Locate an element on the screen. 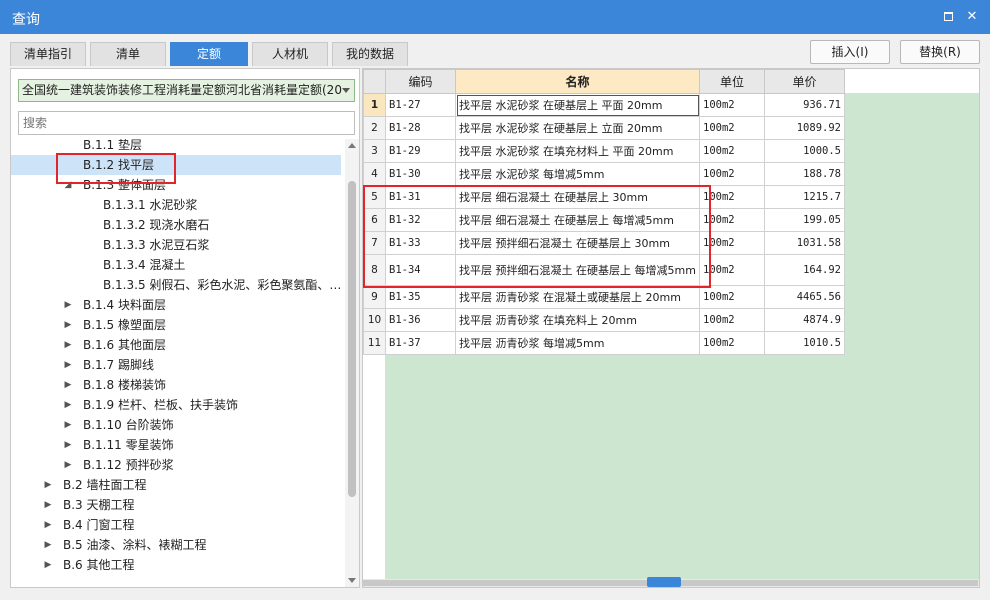 The width and height of the screenshot is (990, 600). tab-materials: 人材机 is located at coordinates (290, 54).